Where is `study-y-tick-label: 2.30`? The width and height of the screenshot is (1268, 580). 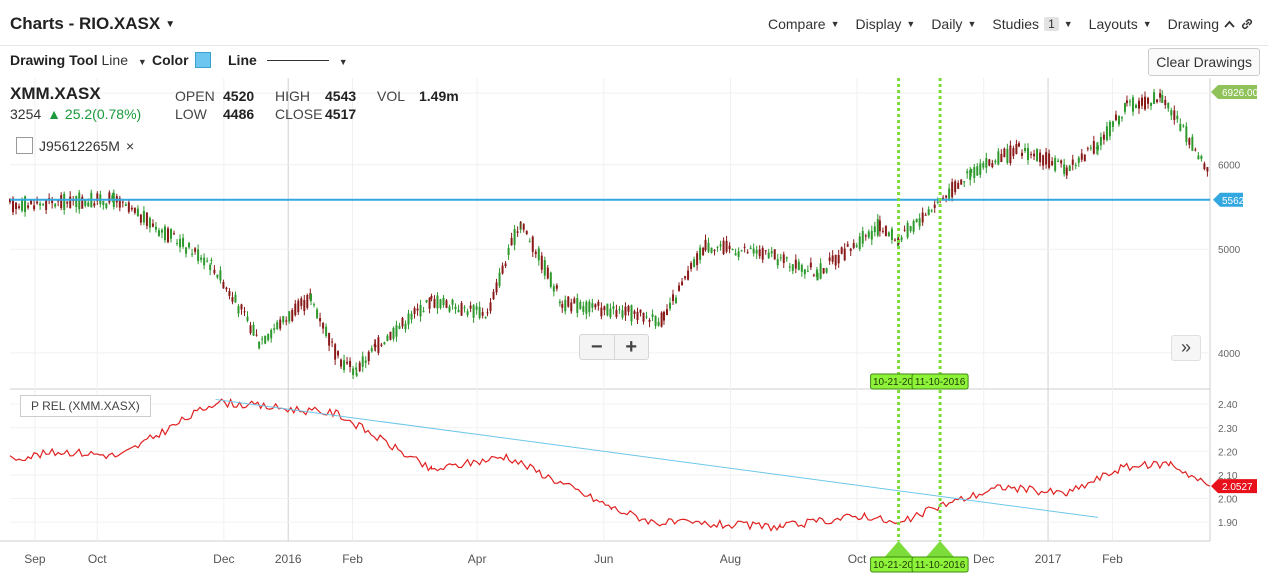 study-y-tick-label: 2.30 is located at coordinates (1228, 429).